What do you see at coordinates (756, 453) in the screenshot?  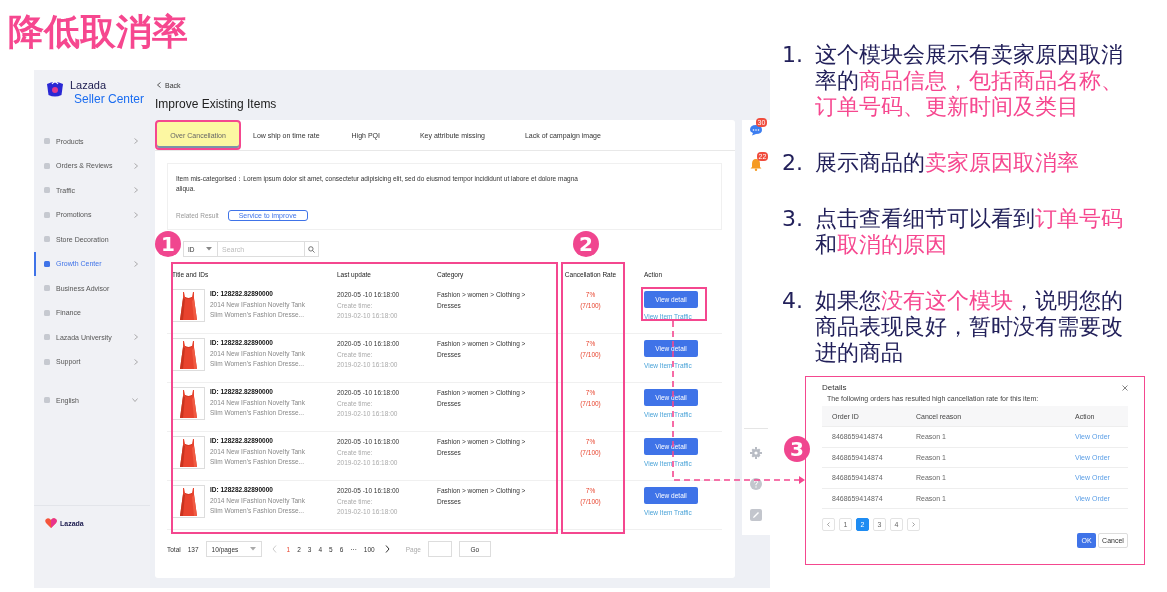 I see `settings-icon` at bounding box center [756, 453].